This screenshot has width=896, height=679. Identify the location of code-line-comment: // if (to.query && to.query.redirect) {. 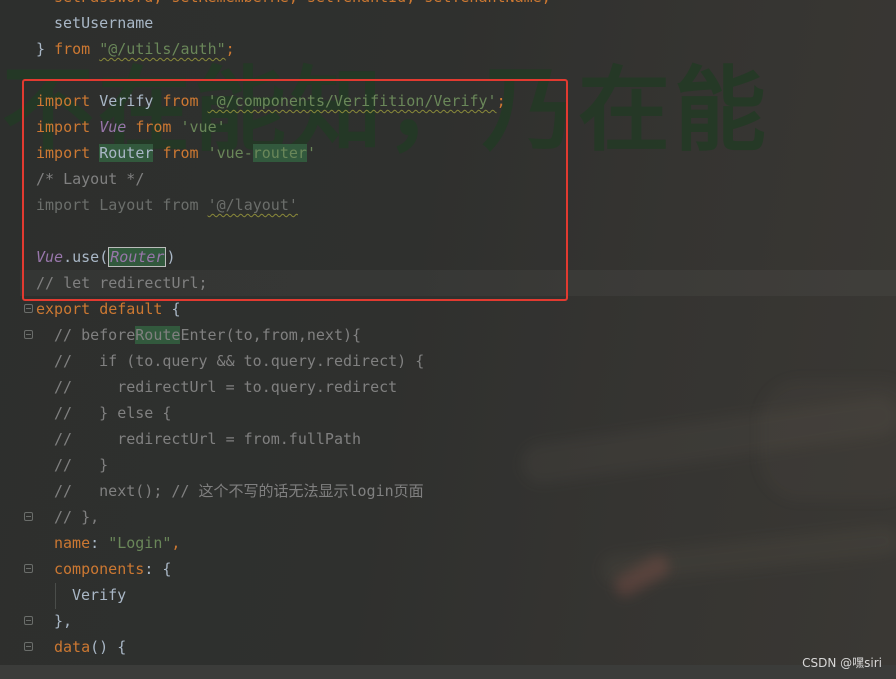
(239, 361).